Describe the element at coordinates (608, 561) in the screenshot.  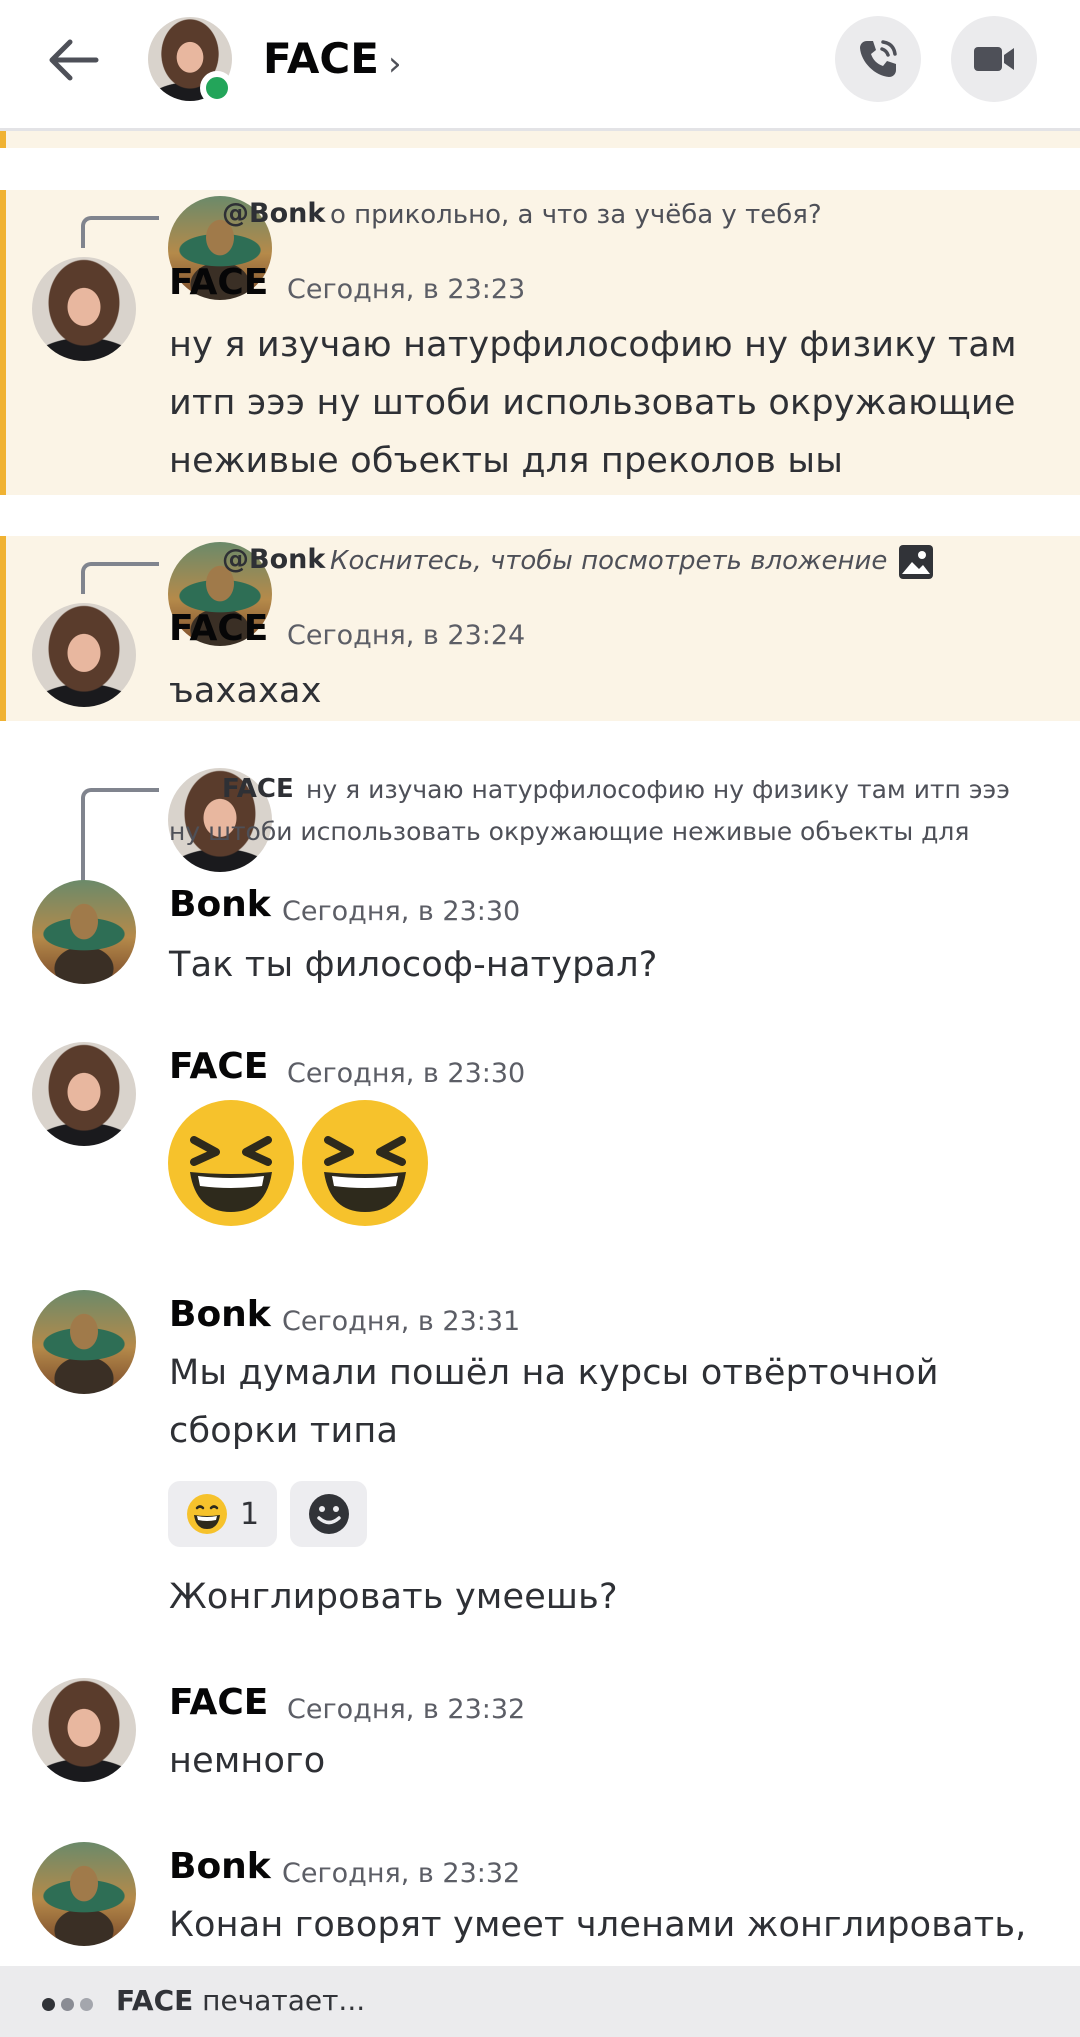
I see `reply-attachment-preview: Коснитесь, чтобы посмотреть вложение` at that location.